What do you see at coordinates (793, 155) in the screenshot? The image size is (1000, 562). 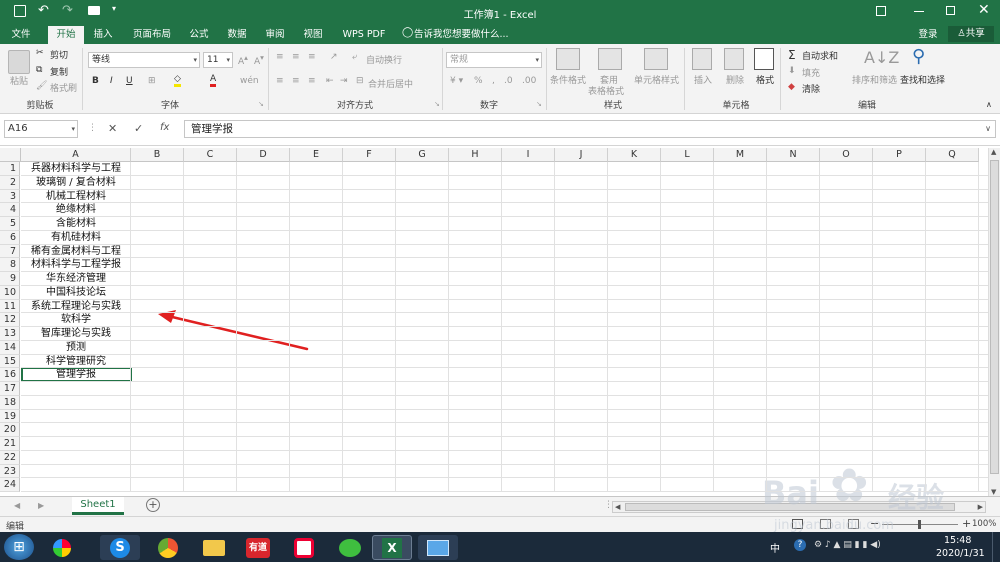 I see `column-header-n: N` at bounding box center [793, 155].